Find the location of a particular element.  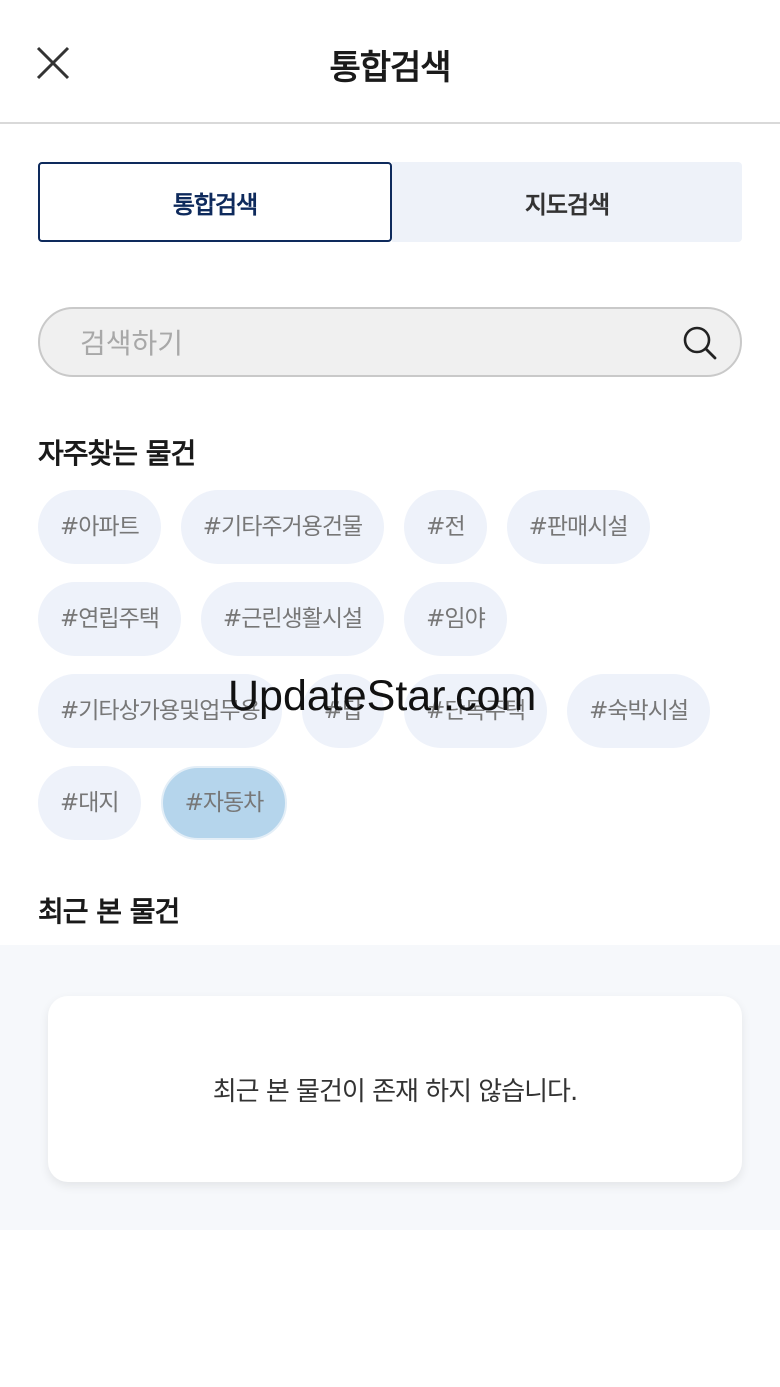

chip-apartment: #아파트 is located at coordinates (99, 527).